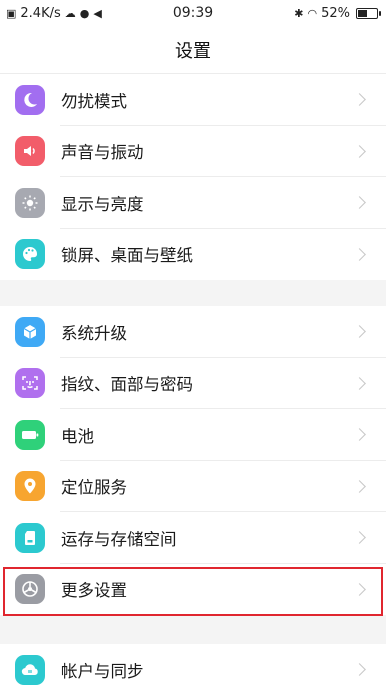  Describe the element at coordinates (193, 332) in the screenshot. I see `settings-item-system-update: 系统升级` at that location.